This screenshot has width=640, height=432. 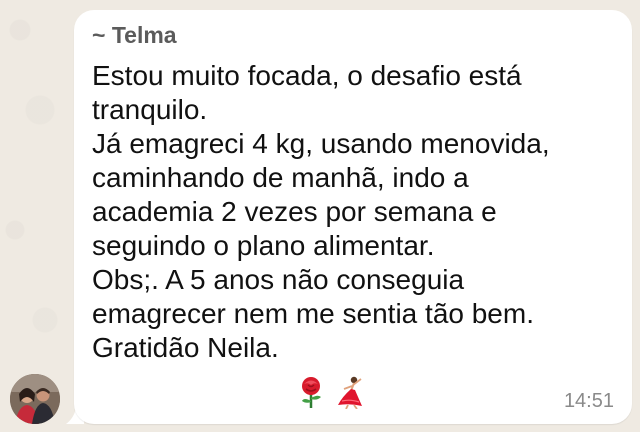 I want to click on emoji-group, so click(x=334, y=392).